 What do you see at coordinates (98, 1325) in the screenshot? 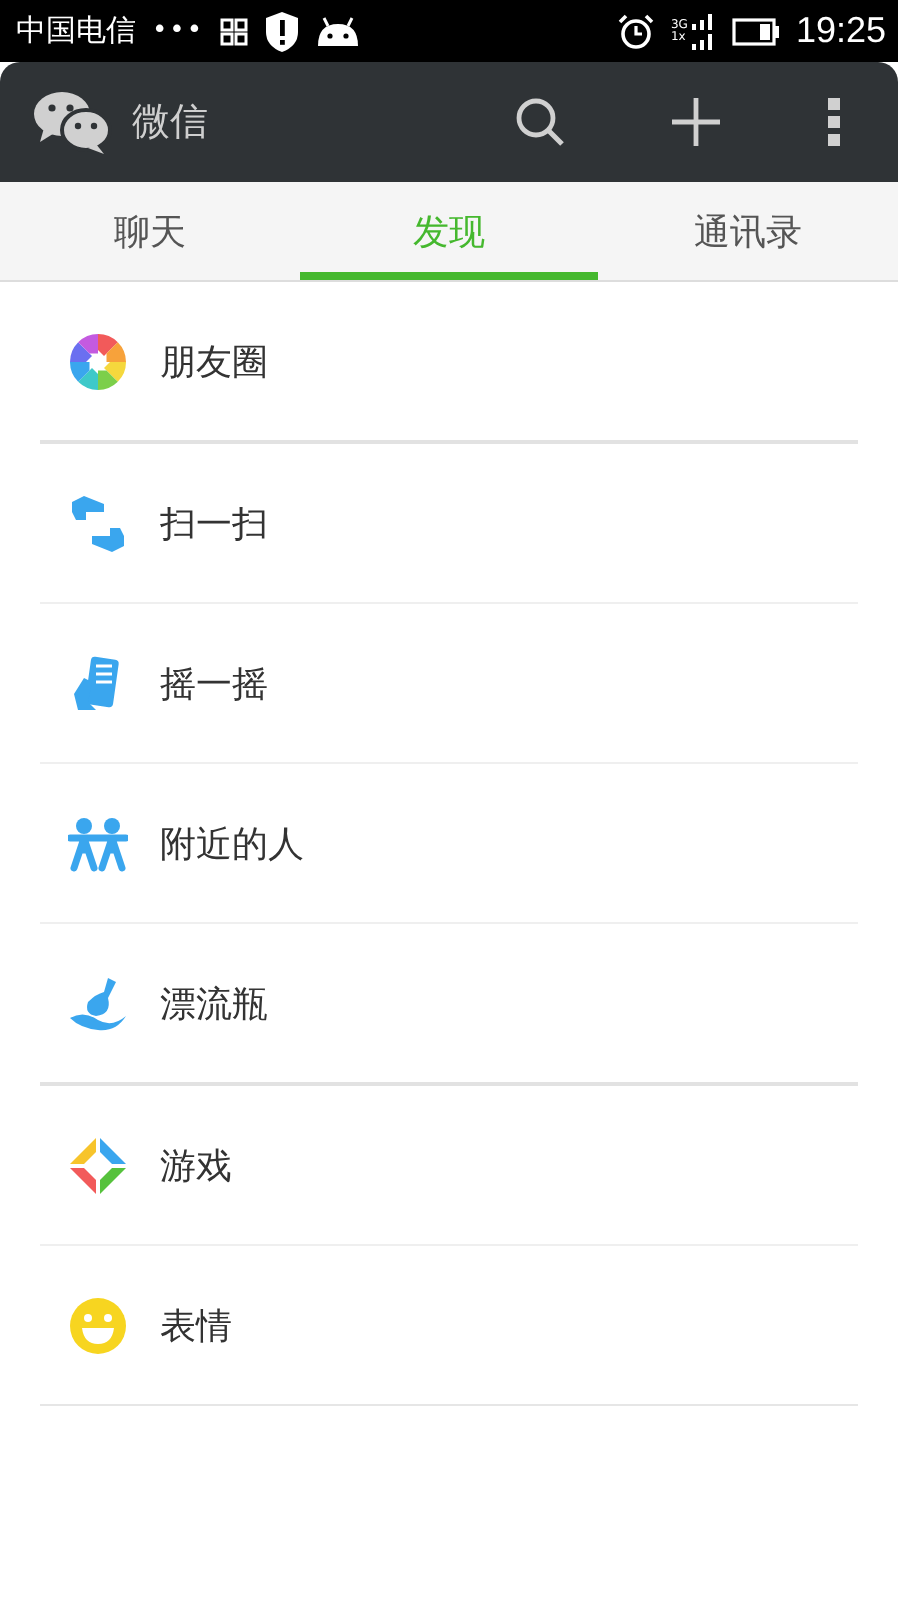
I see `smiley-icon` at bounding box center [98, 1325].